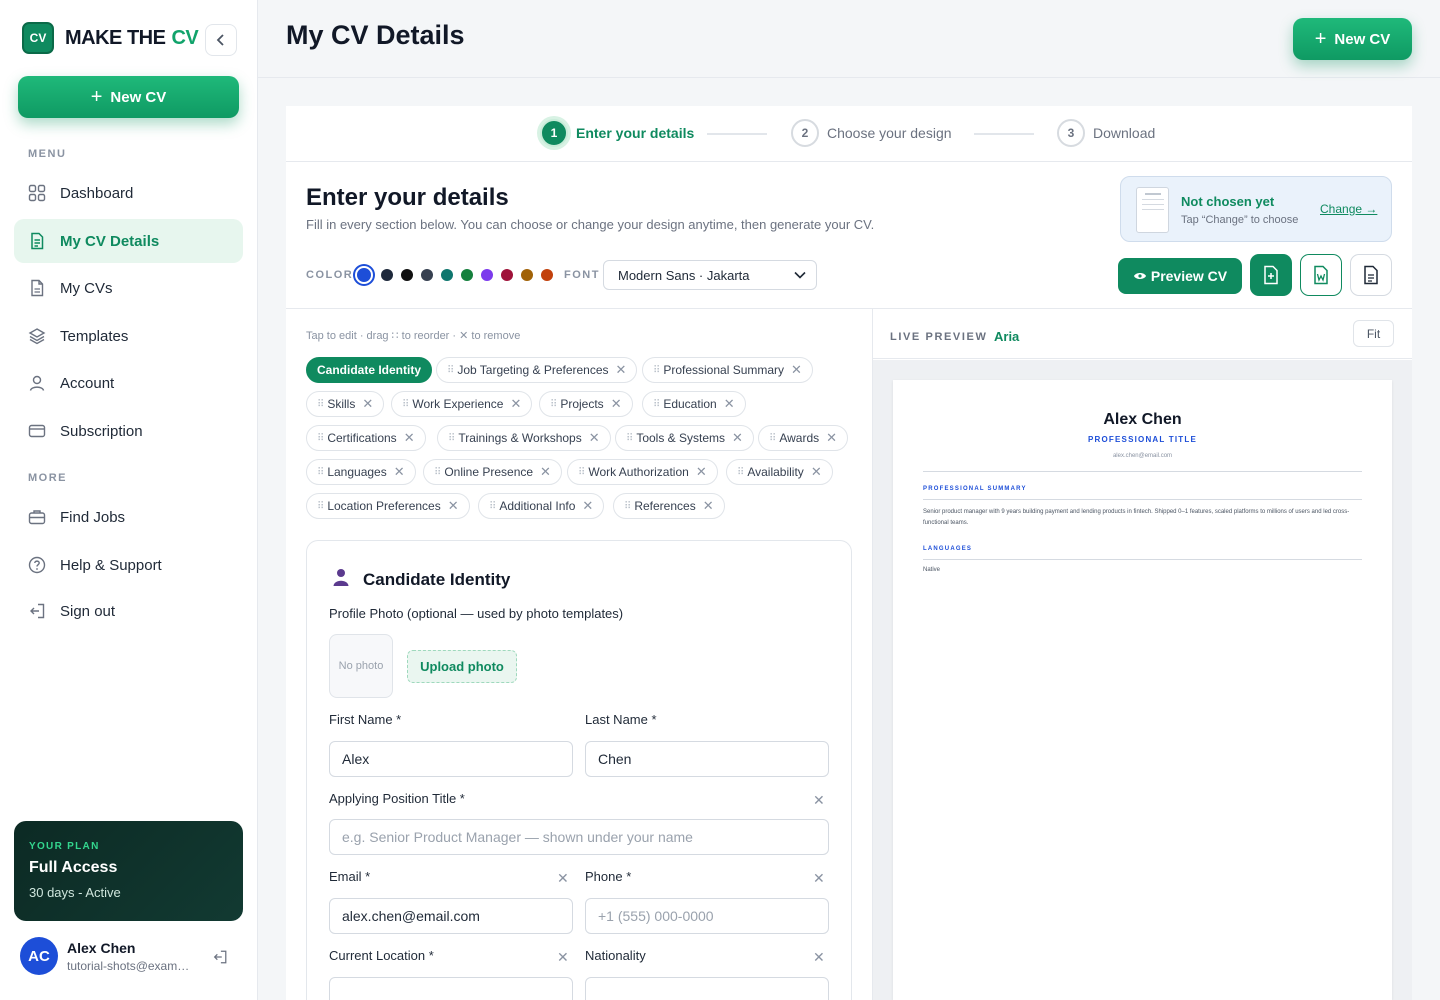 The image size is (1440, 1000). What do you see at coordinates (451, 988) in the screenshot?
I see `location-input` at bounding box center [451, 988].